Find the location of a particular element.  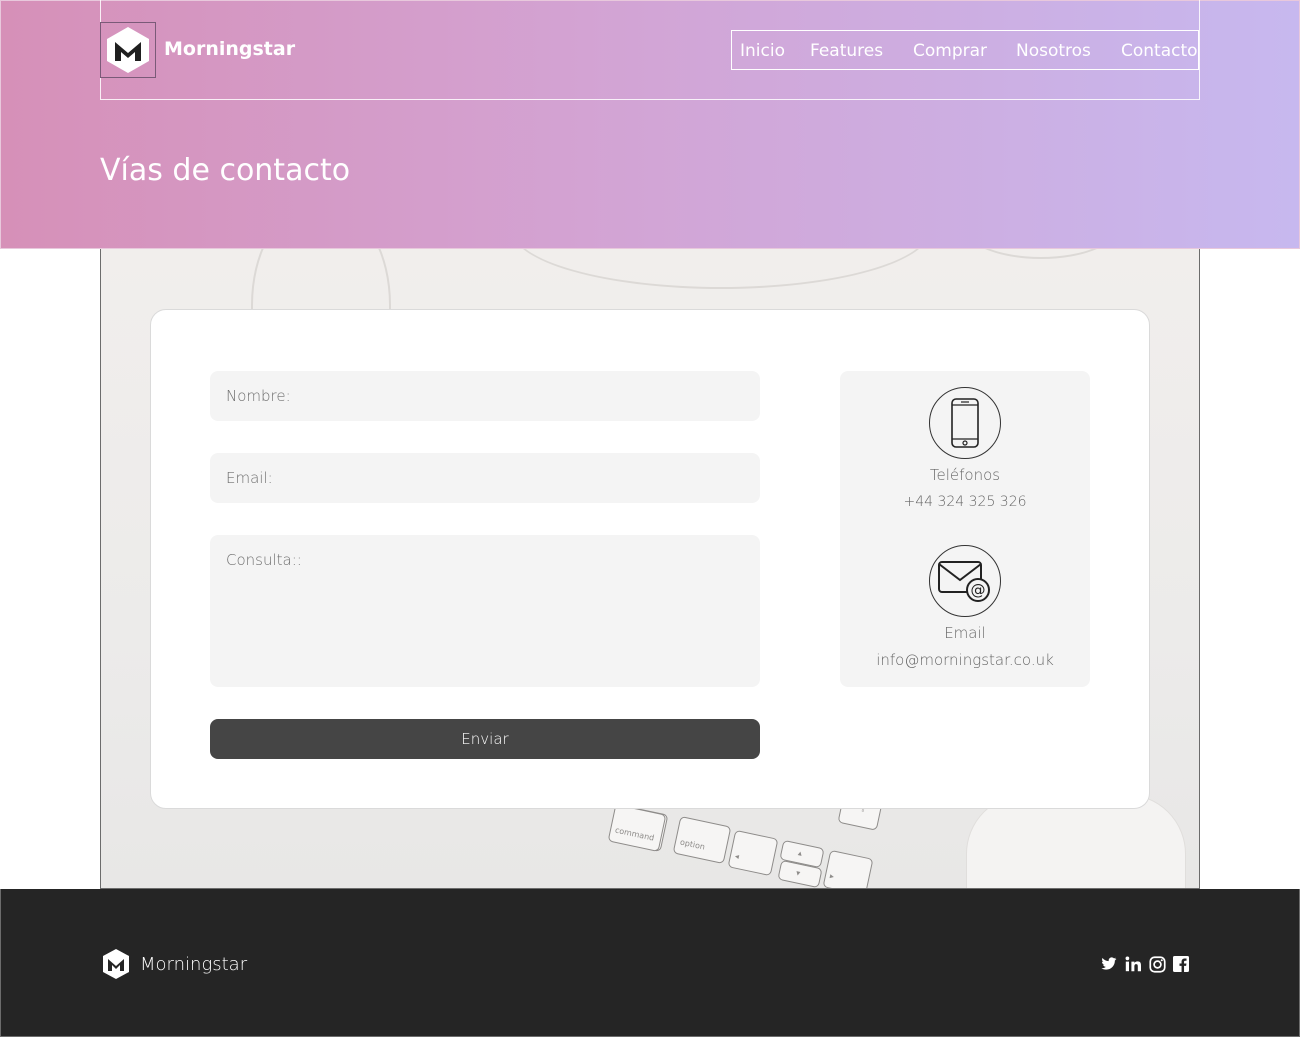

phone-icon is located at coordinates (965, 423).